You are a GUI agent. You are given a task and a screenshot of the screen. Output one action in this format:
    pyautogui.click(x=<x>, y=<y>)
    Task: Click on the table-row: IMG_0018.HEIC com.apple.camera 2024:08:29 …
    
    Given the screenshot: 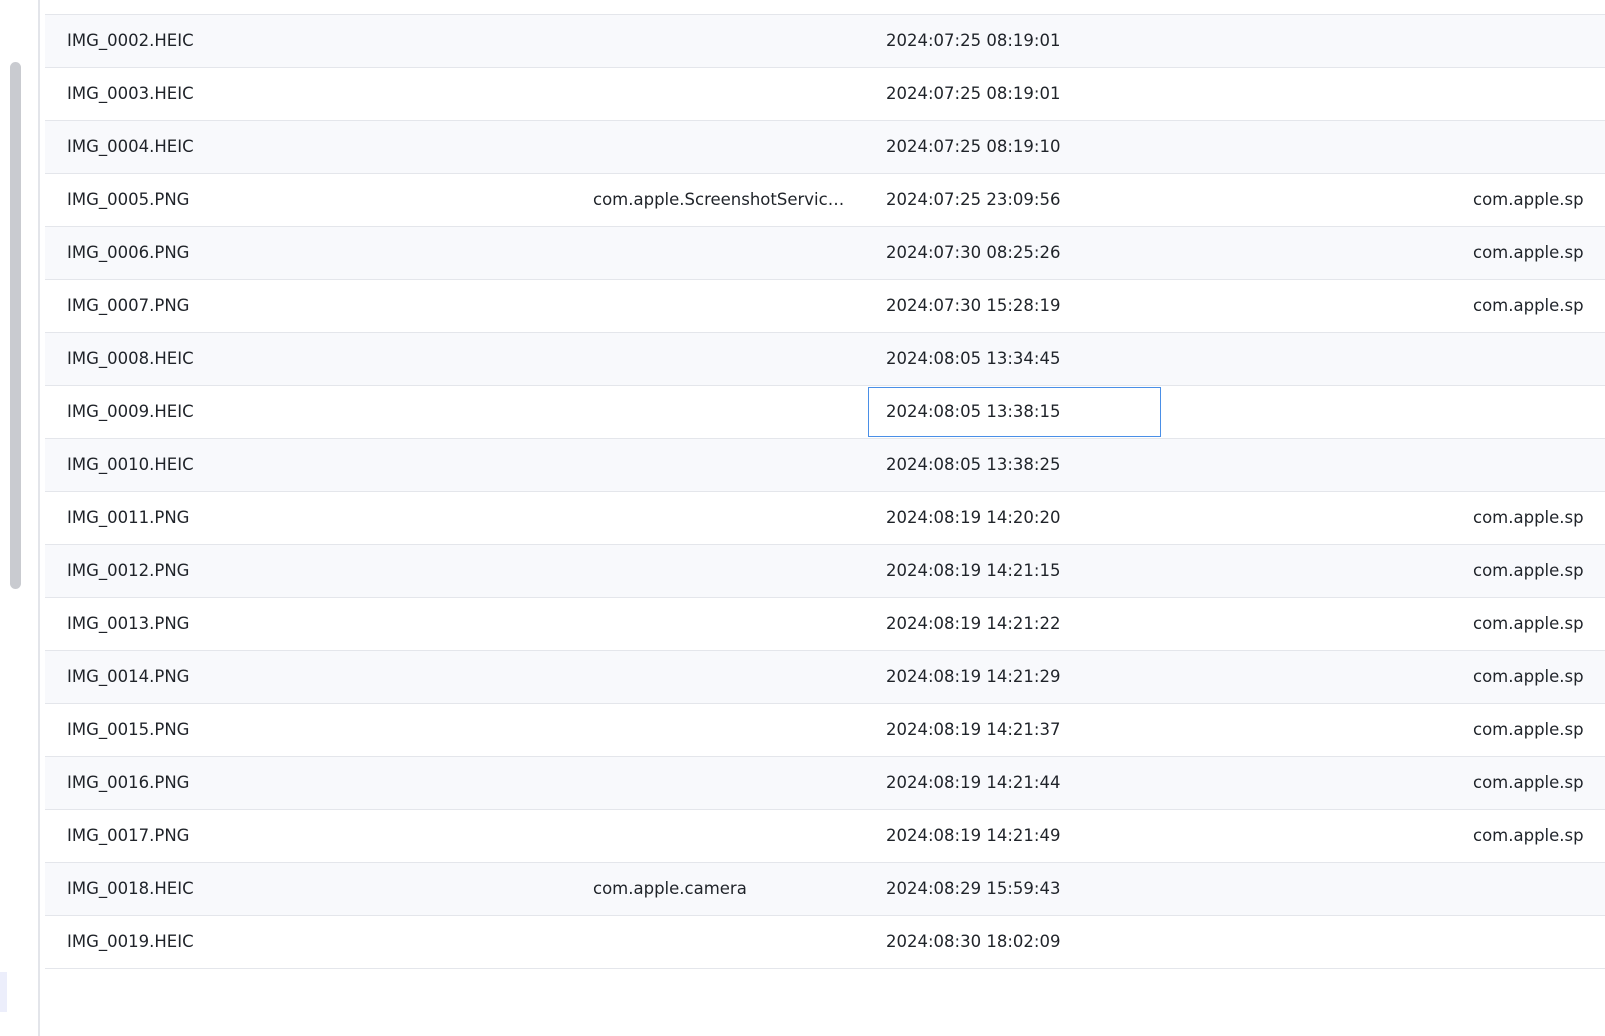 What is the action you would take?
    pyautogui.click(x=825, y=889)
    